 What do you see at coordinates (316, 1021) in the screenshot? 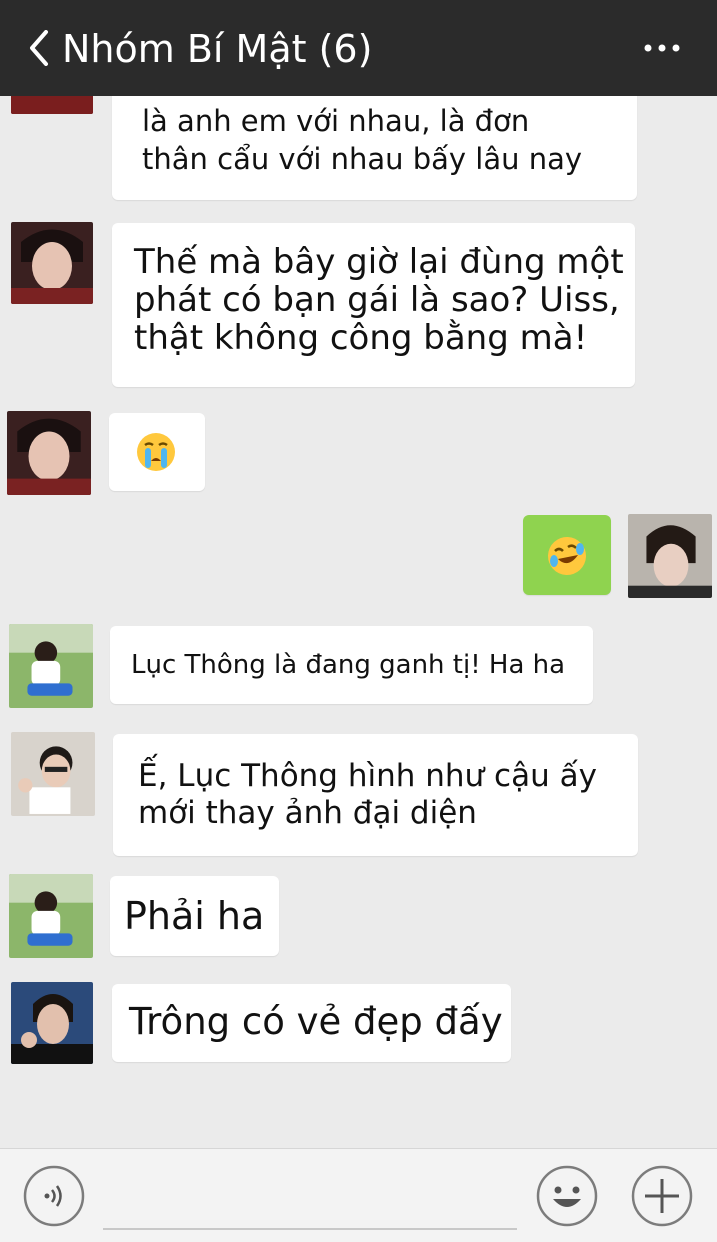
I see `message-text: Trông có vẻ đẹp đấy` at bounding box center [316, 1021].